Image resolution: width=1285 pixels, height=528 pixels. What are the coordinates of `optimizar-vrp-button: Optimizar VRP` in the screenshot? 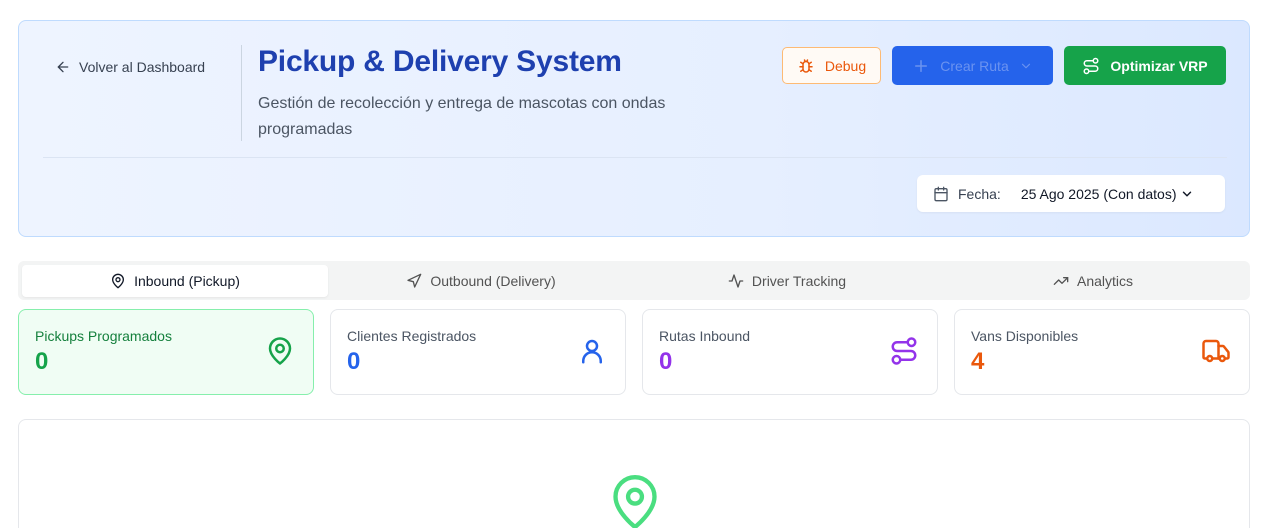 It's located at (1145, 65).